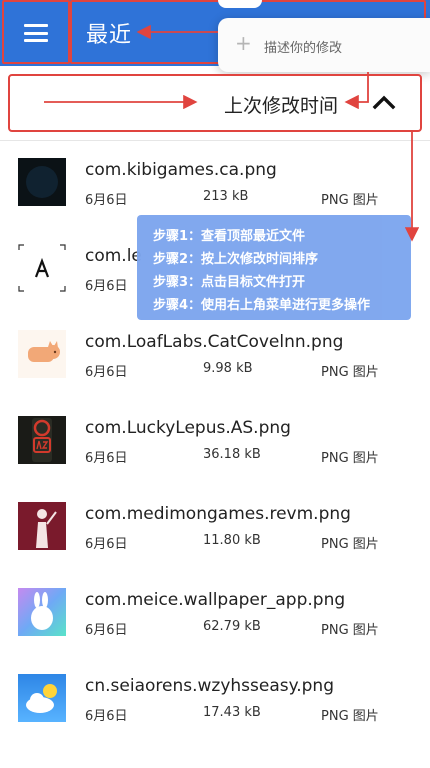  I want to click on plus-icon: +, so click(243, 43).